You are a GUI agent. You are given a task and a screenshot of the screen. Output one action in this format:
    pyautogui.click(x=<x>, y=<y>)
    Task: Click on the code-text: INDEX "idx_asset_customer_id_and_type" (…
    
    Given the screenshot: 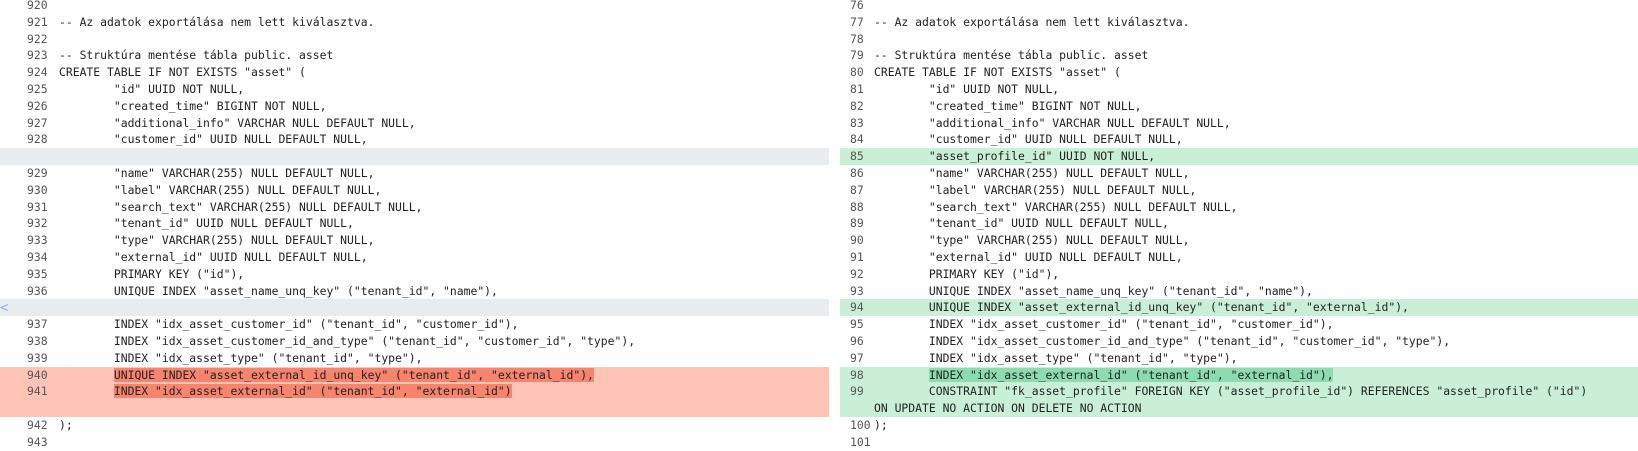 What is the action you would take?
    pyautogui.click(x=347, y=340)
    